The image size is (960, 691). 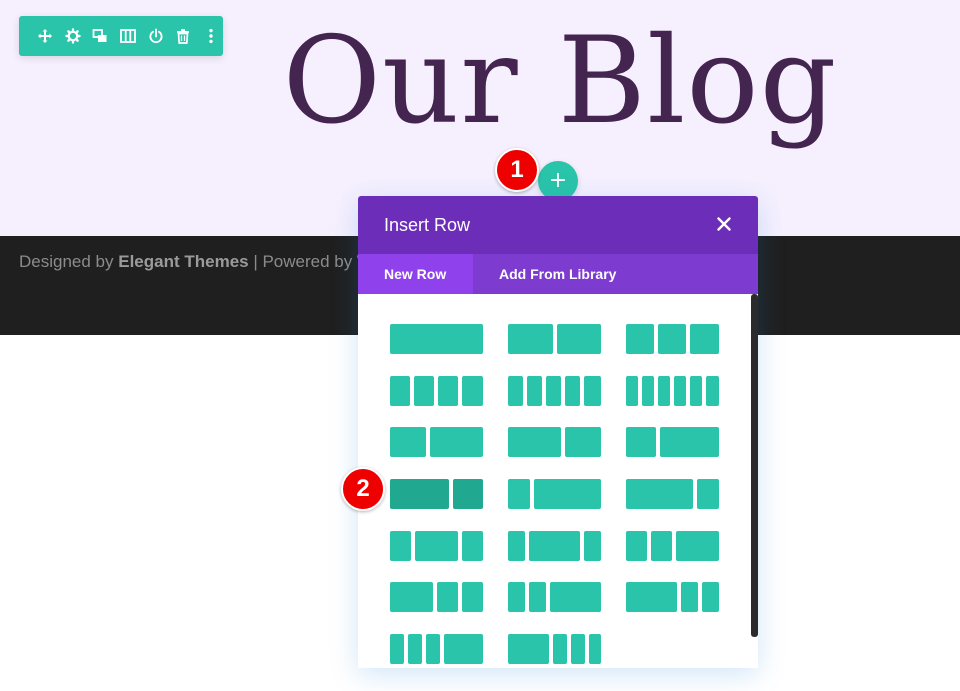 I want to click on modal-tabs: New Row Add From Library, so click(x=558, y=274).